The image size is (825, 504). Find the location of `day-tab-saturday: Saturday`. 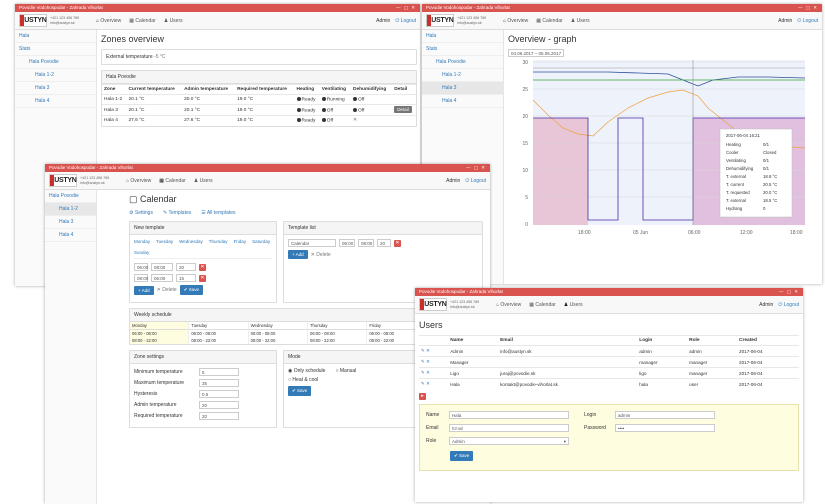

day-tab-saturday: Saturday is located at coordinates (261, 241).